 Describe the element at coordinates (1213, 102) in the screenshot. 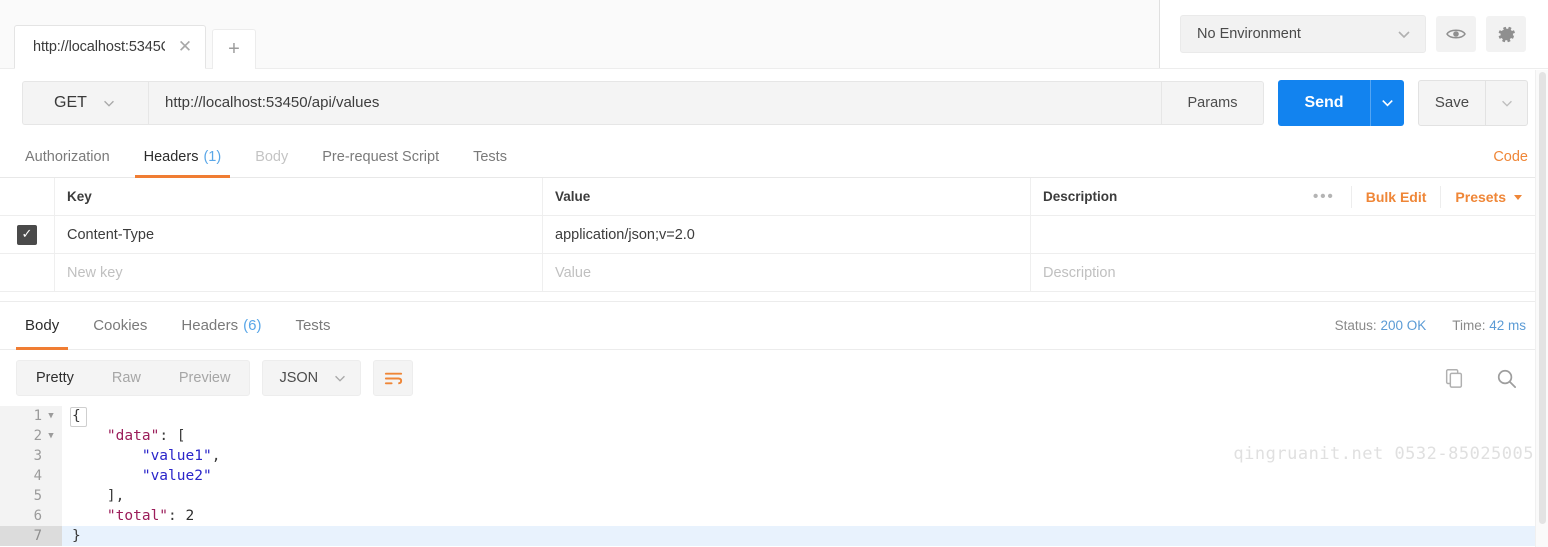

I see `params-button: Params` at that location.